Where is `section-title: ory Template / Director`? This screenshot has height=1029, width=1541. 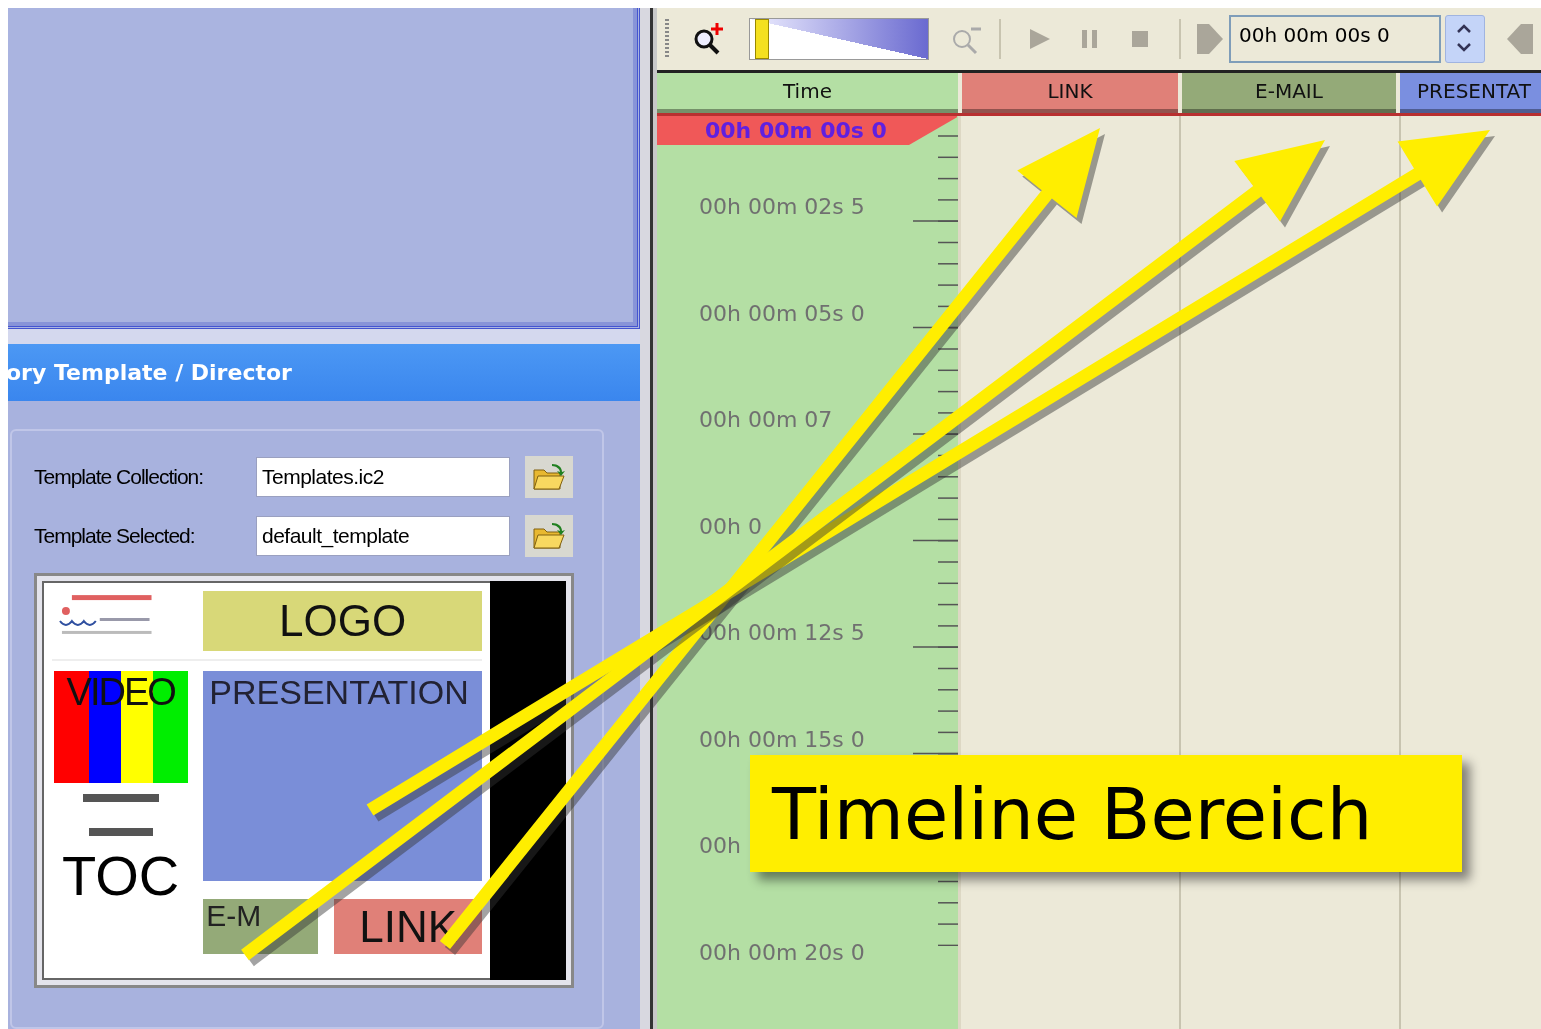 section-title: ory Template / Director is located at coordinates (149, 372).